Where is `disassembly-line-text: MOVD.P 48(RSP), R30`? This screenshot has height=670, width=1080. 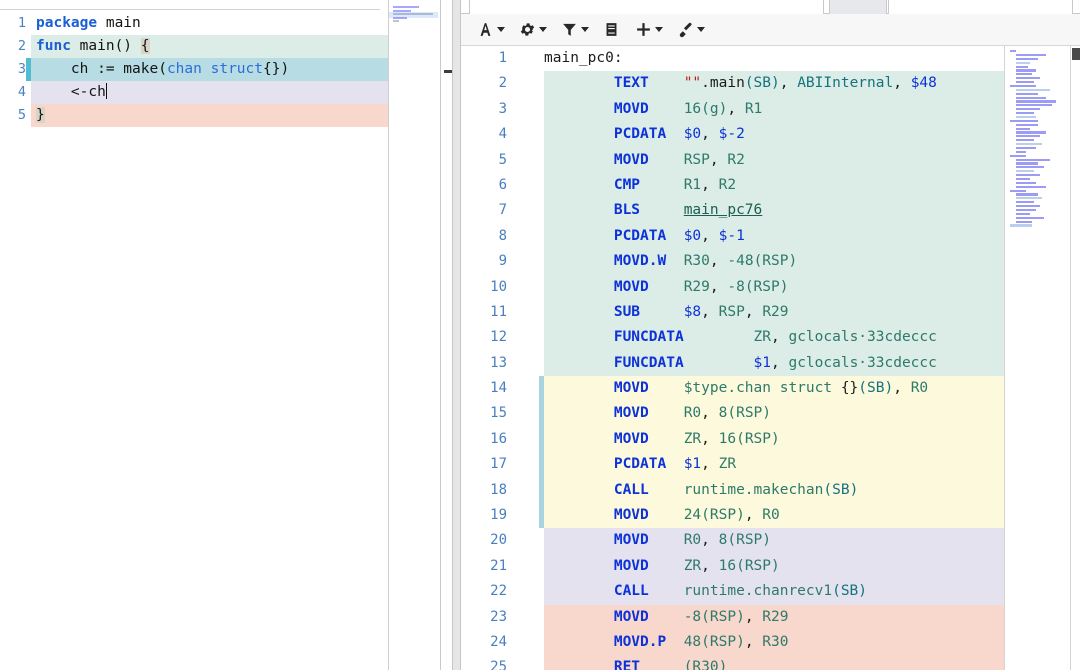
disassembly-line-text: MOVD.P 48(RSP), R30 is located at coordinates (701, 641).